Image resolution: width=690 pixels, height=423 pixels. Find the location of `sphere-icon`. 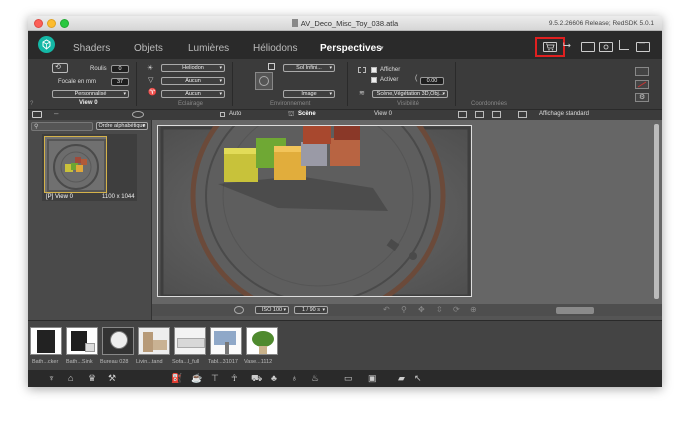

sphere-icon is located at coordinates (264, 81).